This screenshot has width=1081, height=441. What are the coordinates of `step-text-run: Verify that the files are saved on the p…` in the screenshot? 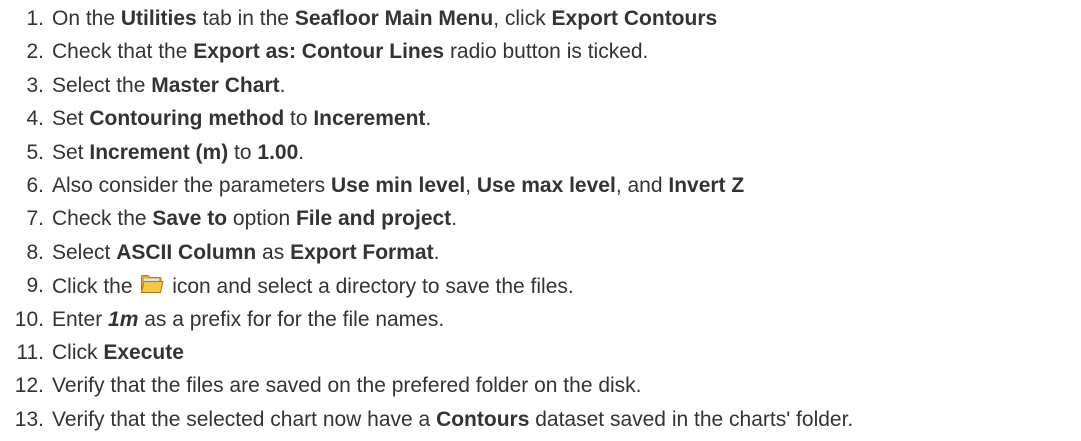 It's located at (347, 386).